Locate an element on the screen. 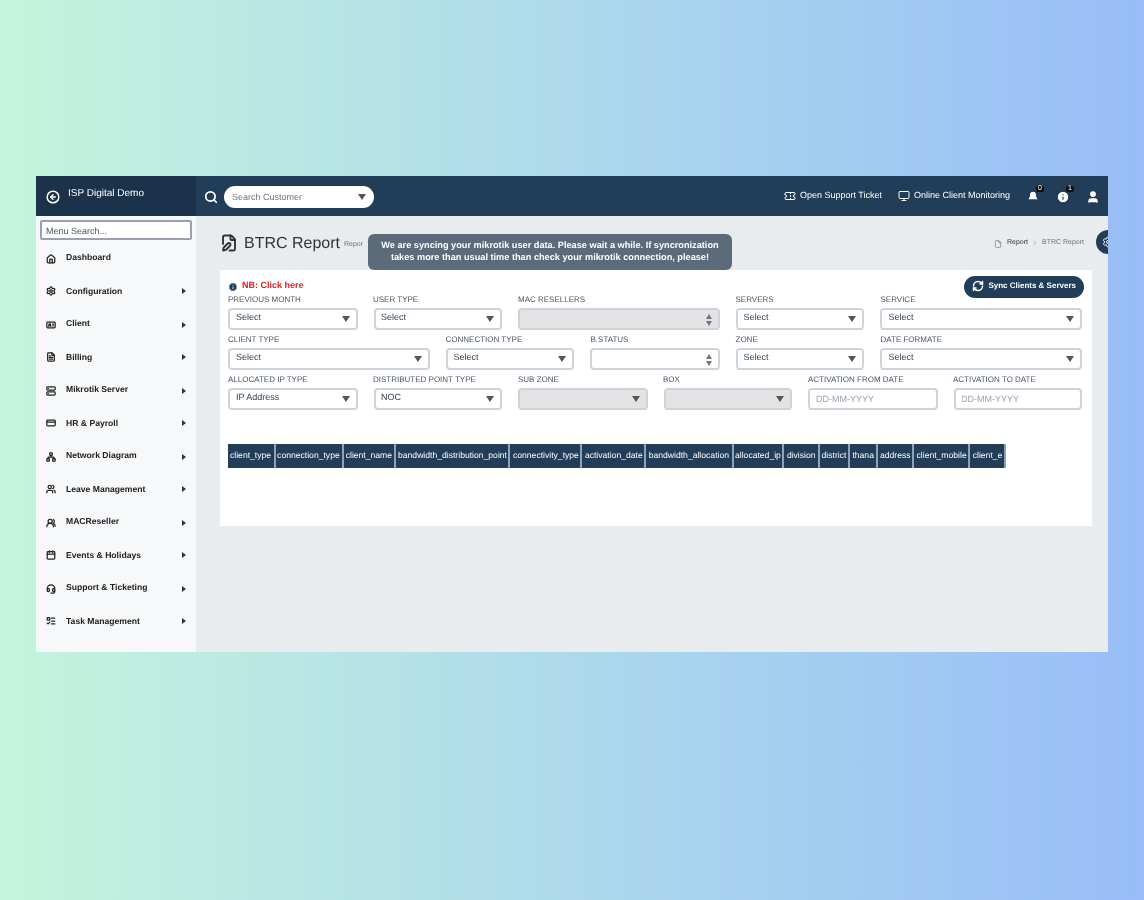  calendar-icon is located at coordinates (51, 555).